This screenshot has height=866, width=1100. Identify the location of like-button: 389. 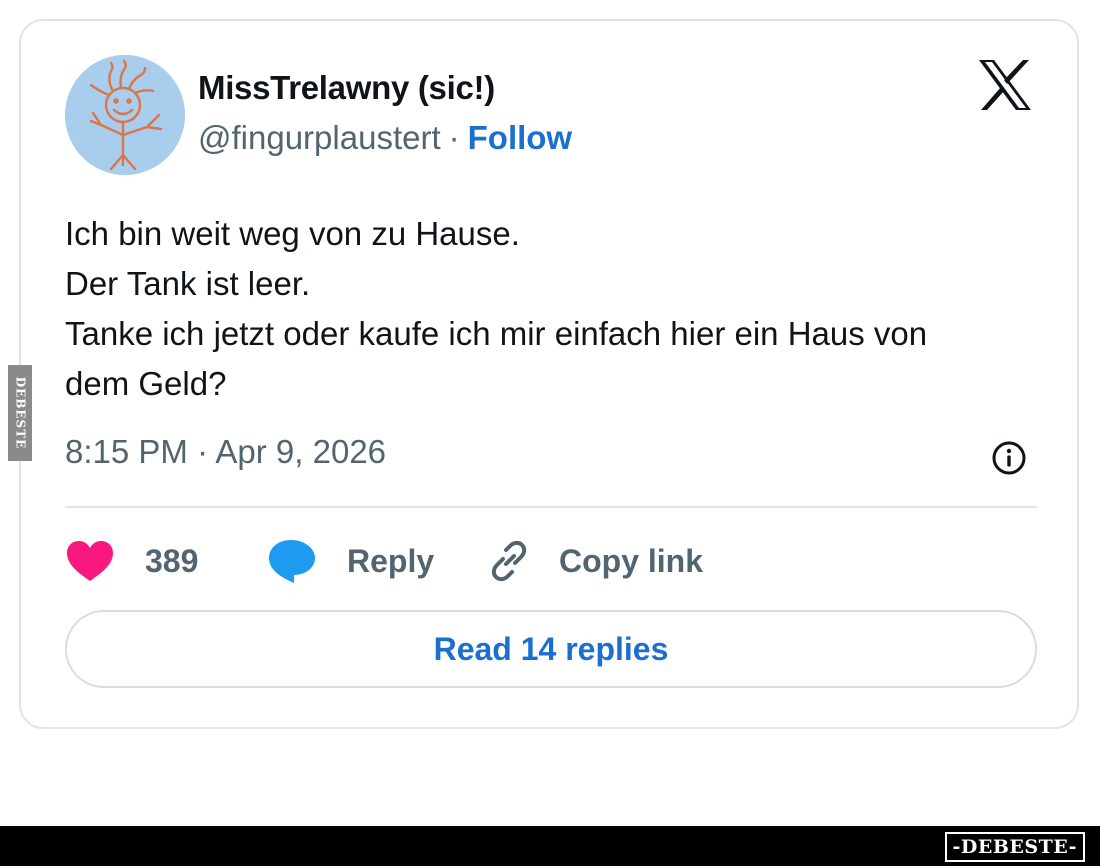
(131, 561).